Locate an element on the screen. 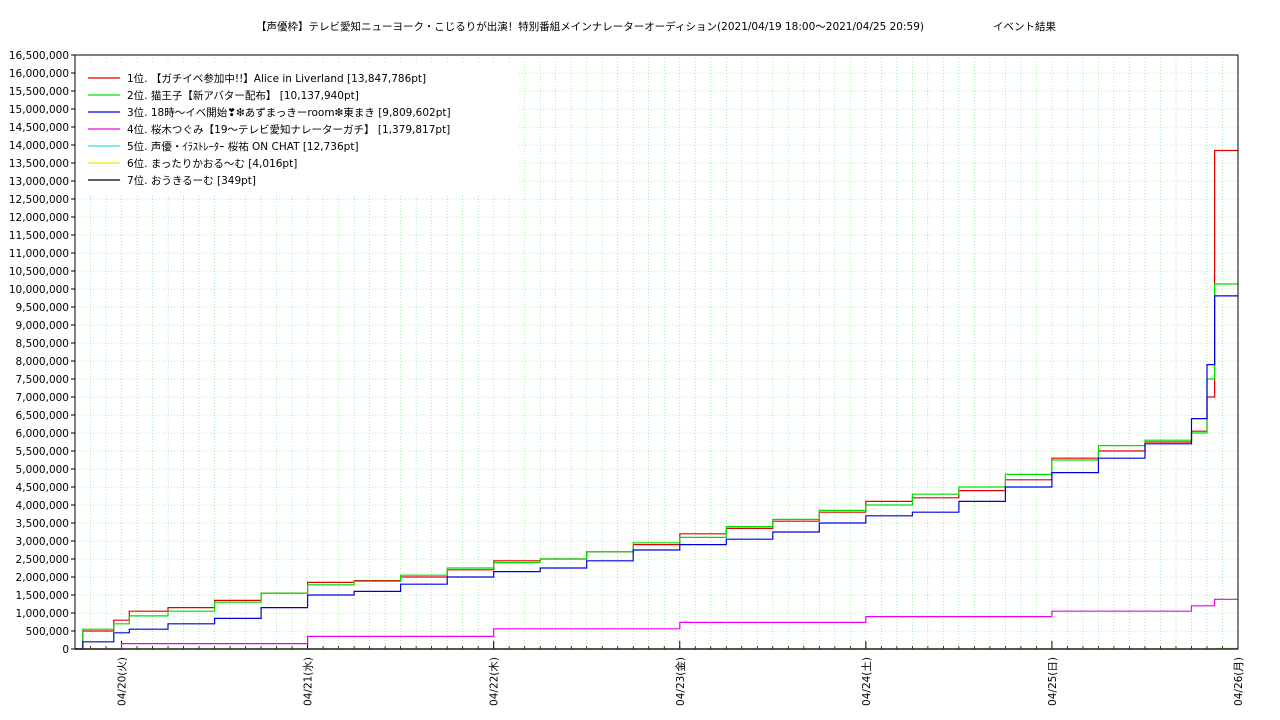  y-tick-label: 5,500,000 is located at coordinates (42, 452).